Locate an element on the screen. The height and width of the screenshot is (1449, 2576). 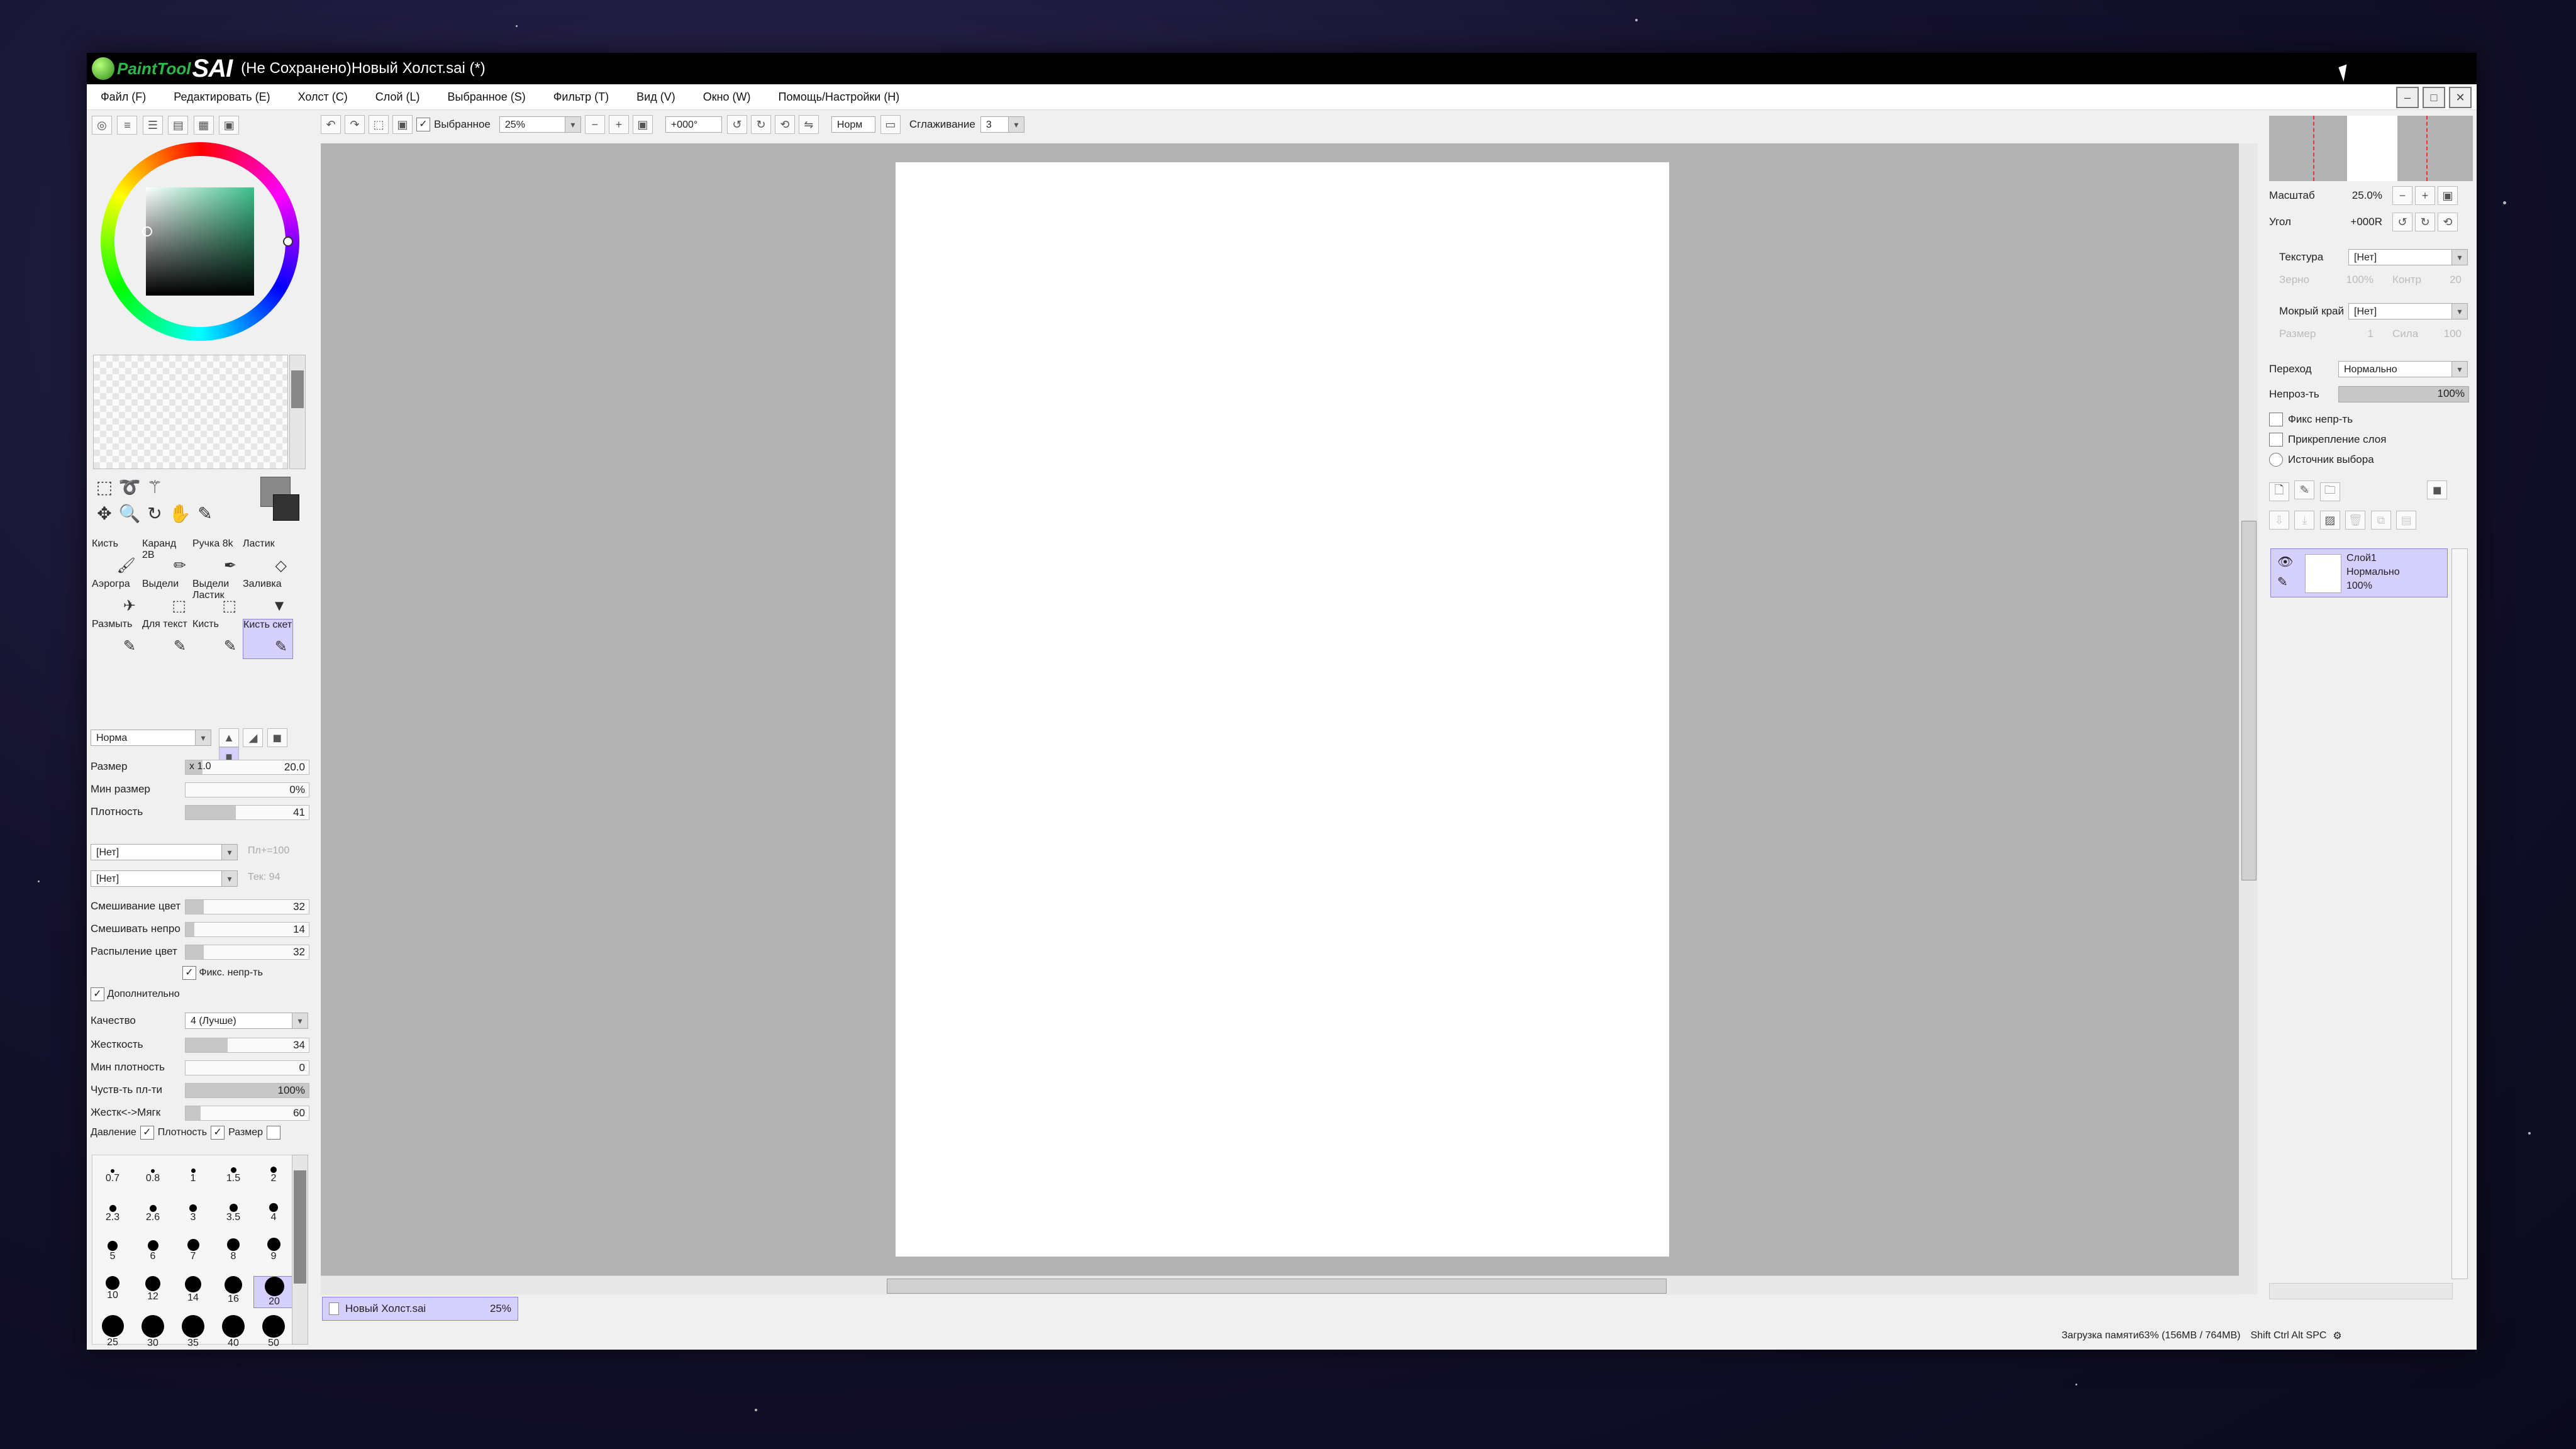
brush-size-cell: 4 is located at coordinates (273, 1210).